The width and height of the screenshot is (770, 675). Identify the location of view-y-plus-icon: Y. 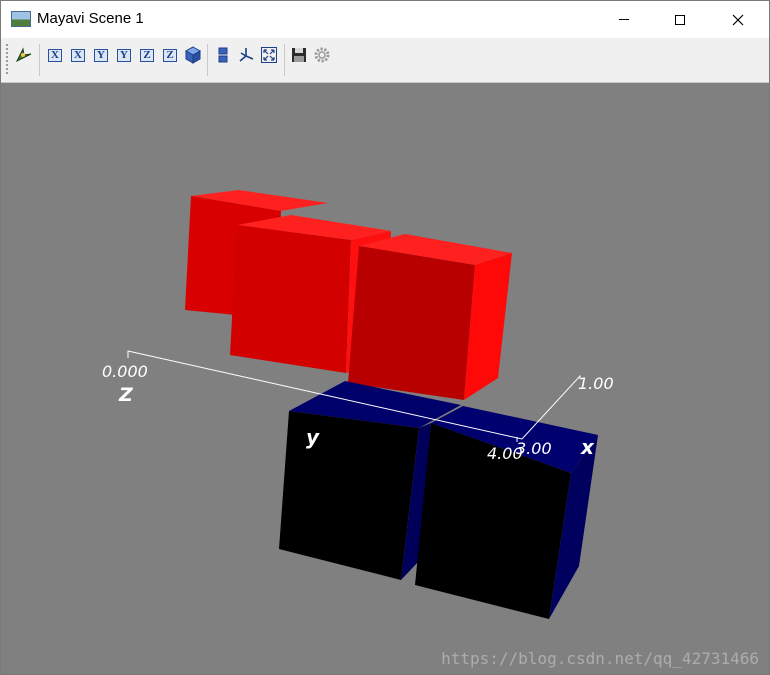
(101, 55).